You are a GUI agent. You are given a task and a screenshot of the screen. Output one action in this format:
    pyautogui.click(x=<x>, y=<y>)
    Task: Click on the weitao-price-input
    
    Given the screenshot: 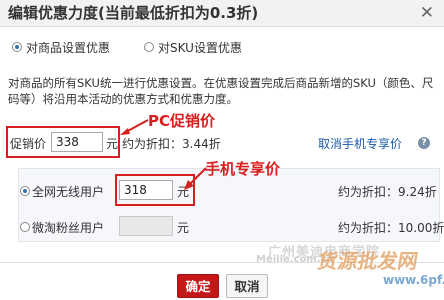 What is the action you would take?
    pyautogui.click(x=146, y=226)
    